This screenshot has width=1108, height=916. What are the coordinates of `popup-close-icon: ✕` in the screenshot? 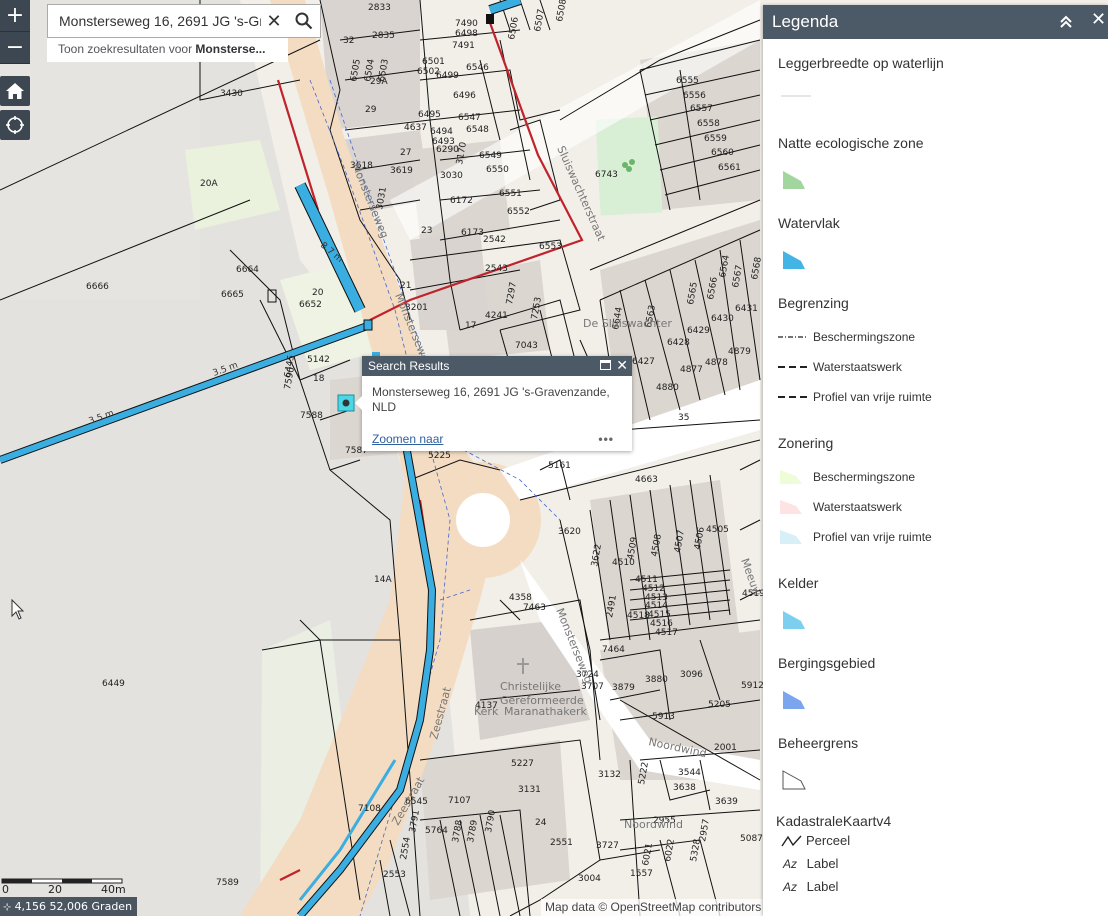 It's located at (622, 366).